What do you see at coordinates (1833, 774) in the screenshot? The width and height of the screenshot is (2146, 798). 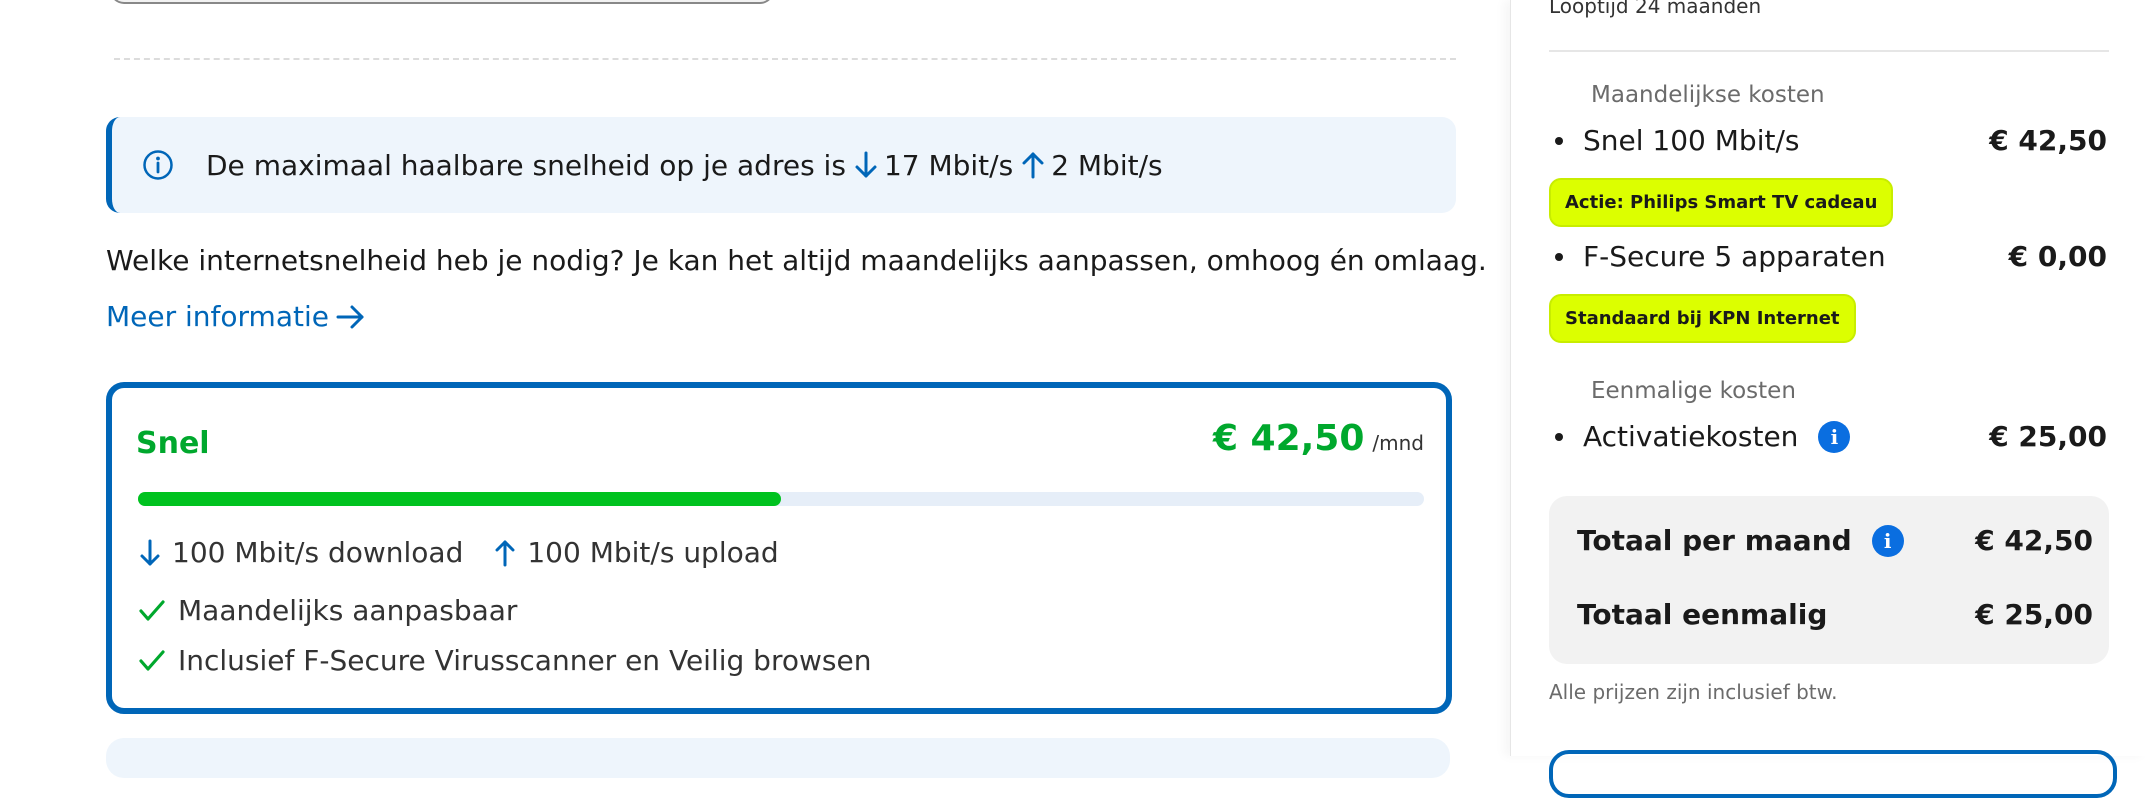 I see `order-button` at bounding box center [1833, 774].